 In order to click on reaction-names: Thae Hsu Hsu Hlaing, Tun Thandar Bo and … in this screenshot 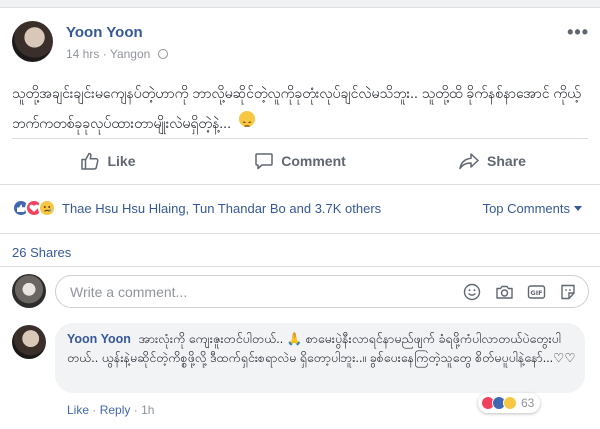, I will do `click(221, 208)`.